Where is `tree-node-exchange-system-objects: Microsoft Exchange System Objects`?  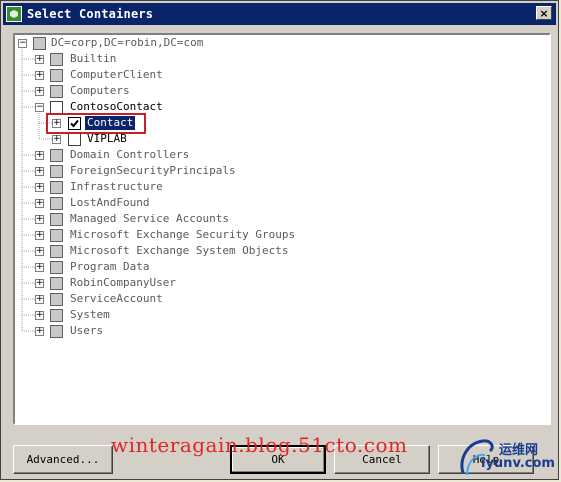 tree-node-exchange-system-objects: Microsoft Exchange System Objects is located at coordinates (179, 251).